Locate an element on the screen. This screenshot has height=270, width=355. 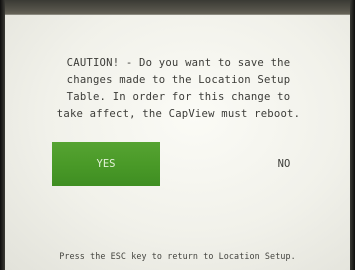
message-line: take affect, the CapView must reboot. is located at coordinates (178, 114).